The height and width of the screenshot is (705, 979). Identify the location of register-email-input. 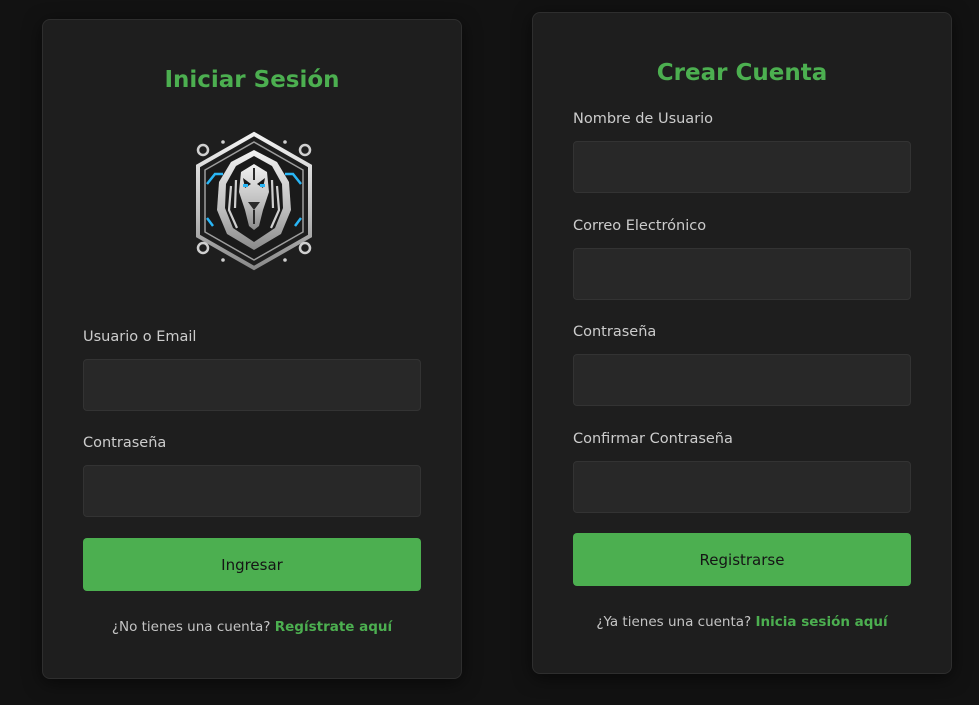
(742, 274).